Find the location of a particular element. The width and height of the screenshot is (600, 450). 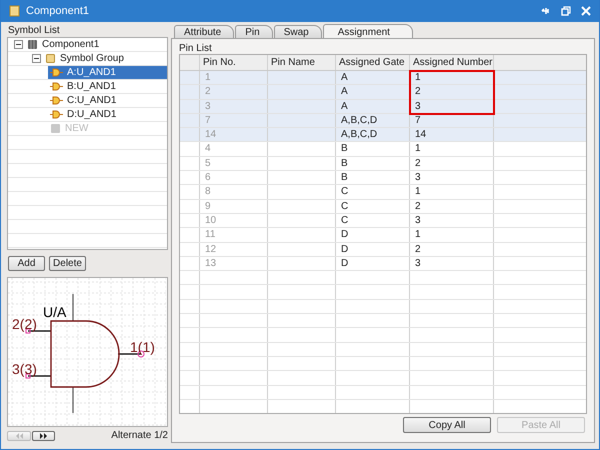

symbol-list-label: Symbol List is located at coordinates (34, 30).